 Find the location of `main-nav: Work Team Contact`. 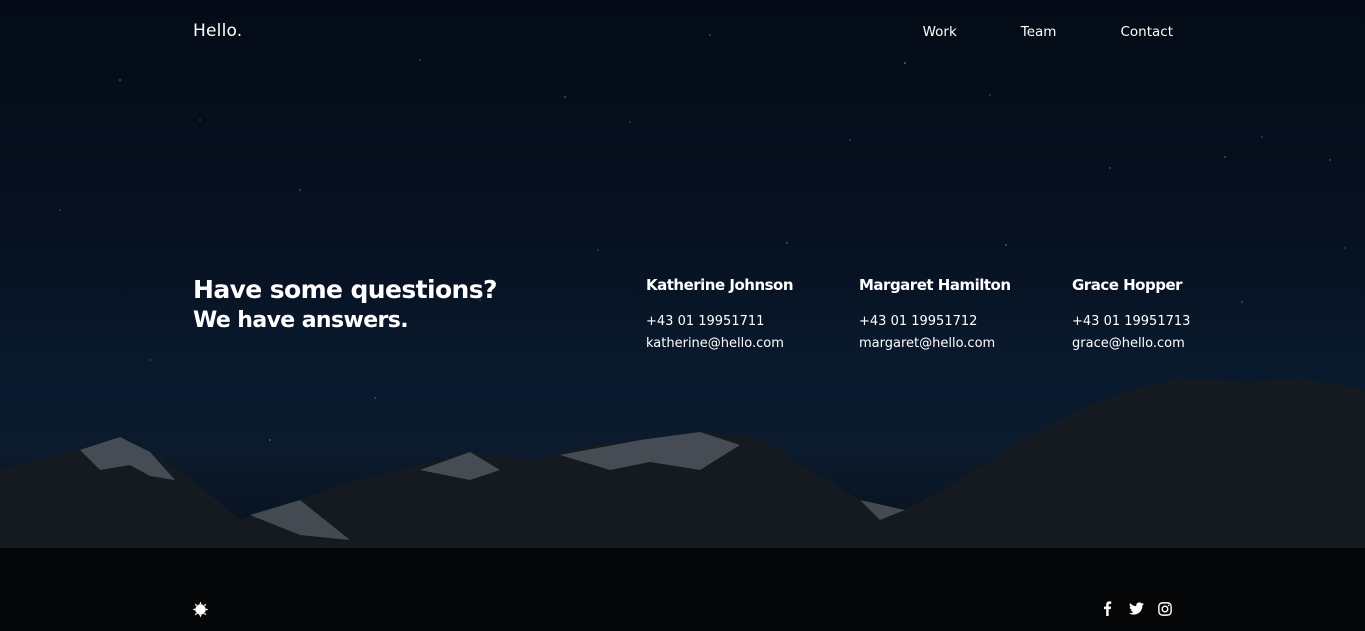

main-nav: Work Team Contact is located at coordinates (1048, 32).